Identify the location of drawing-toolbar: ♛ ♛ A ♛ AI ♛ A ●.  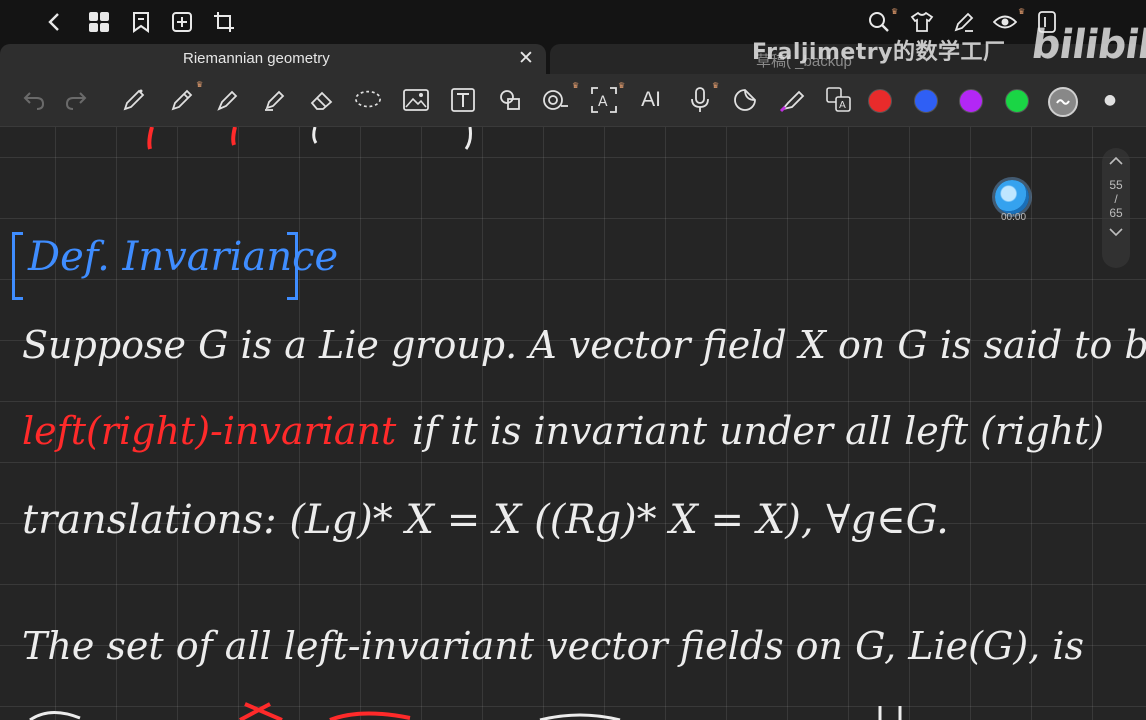
(573, 100).